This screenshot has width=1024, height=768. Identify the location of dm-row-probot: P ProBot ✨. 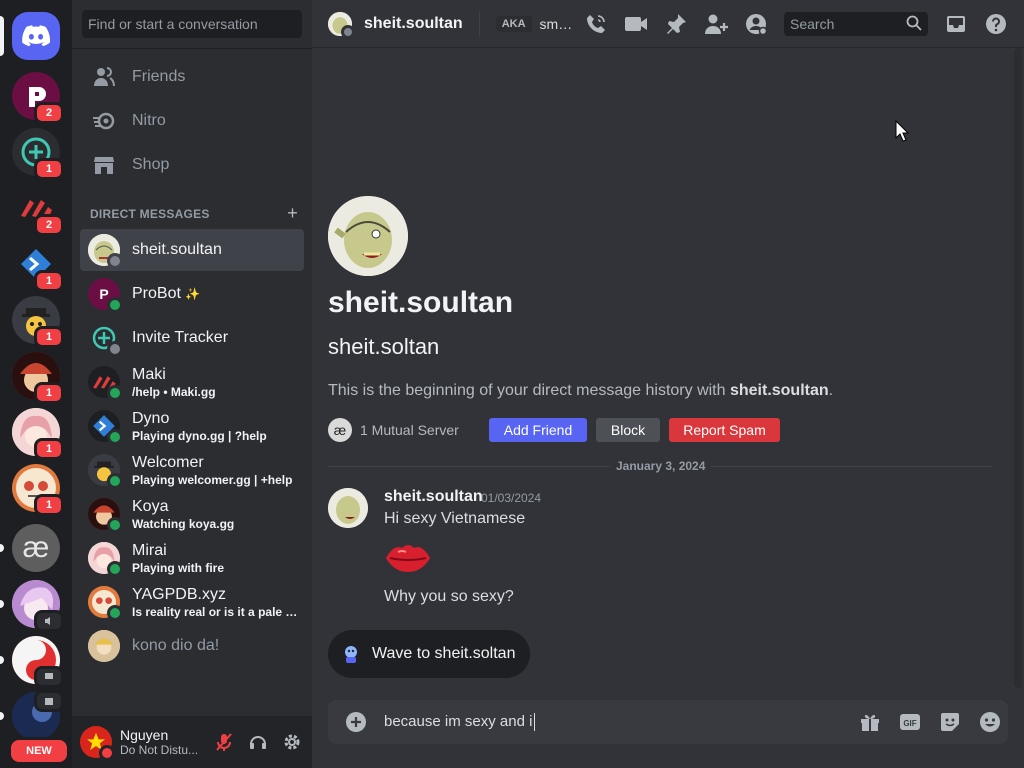
(192, 294).